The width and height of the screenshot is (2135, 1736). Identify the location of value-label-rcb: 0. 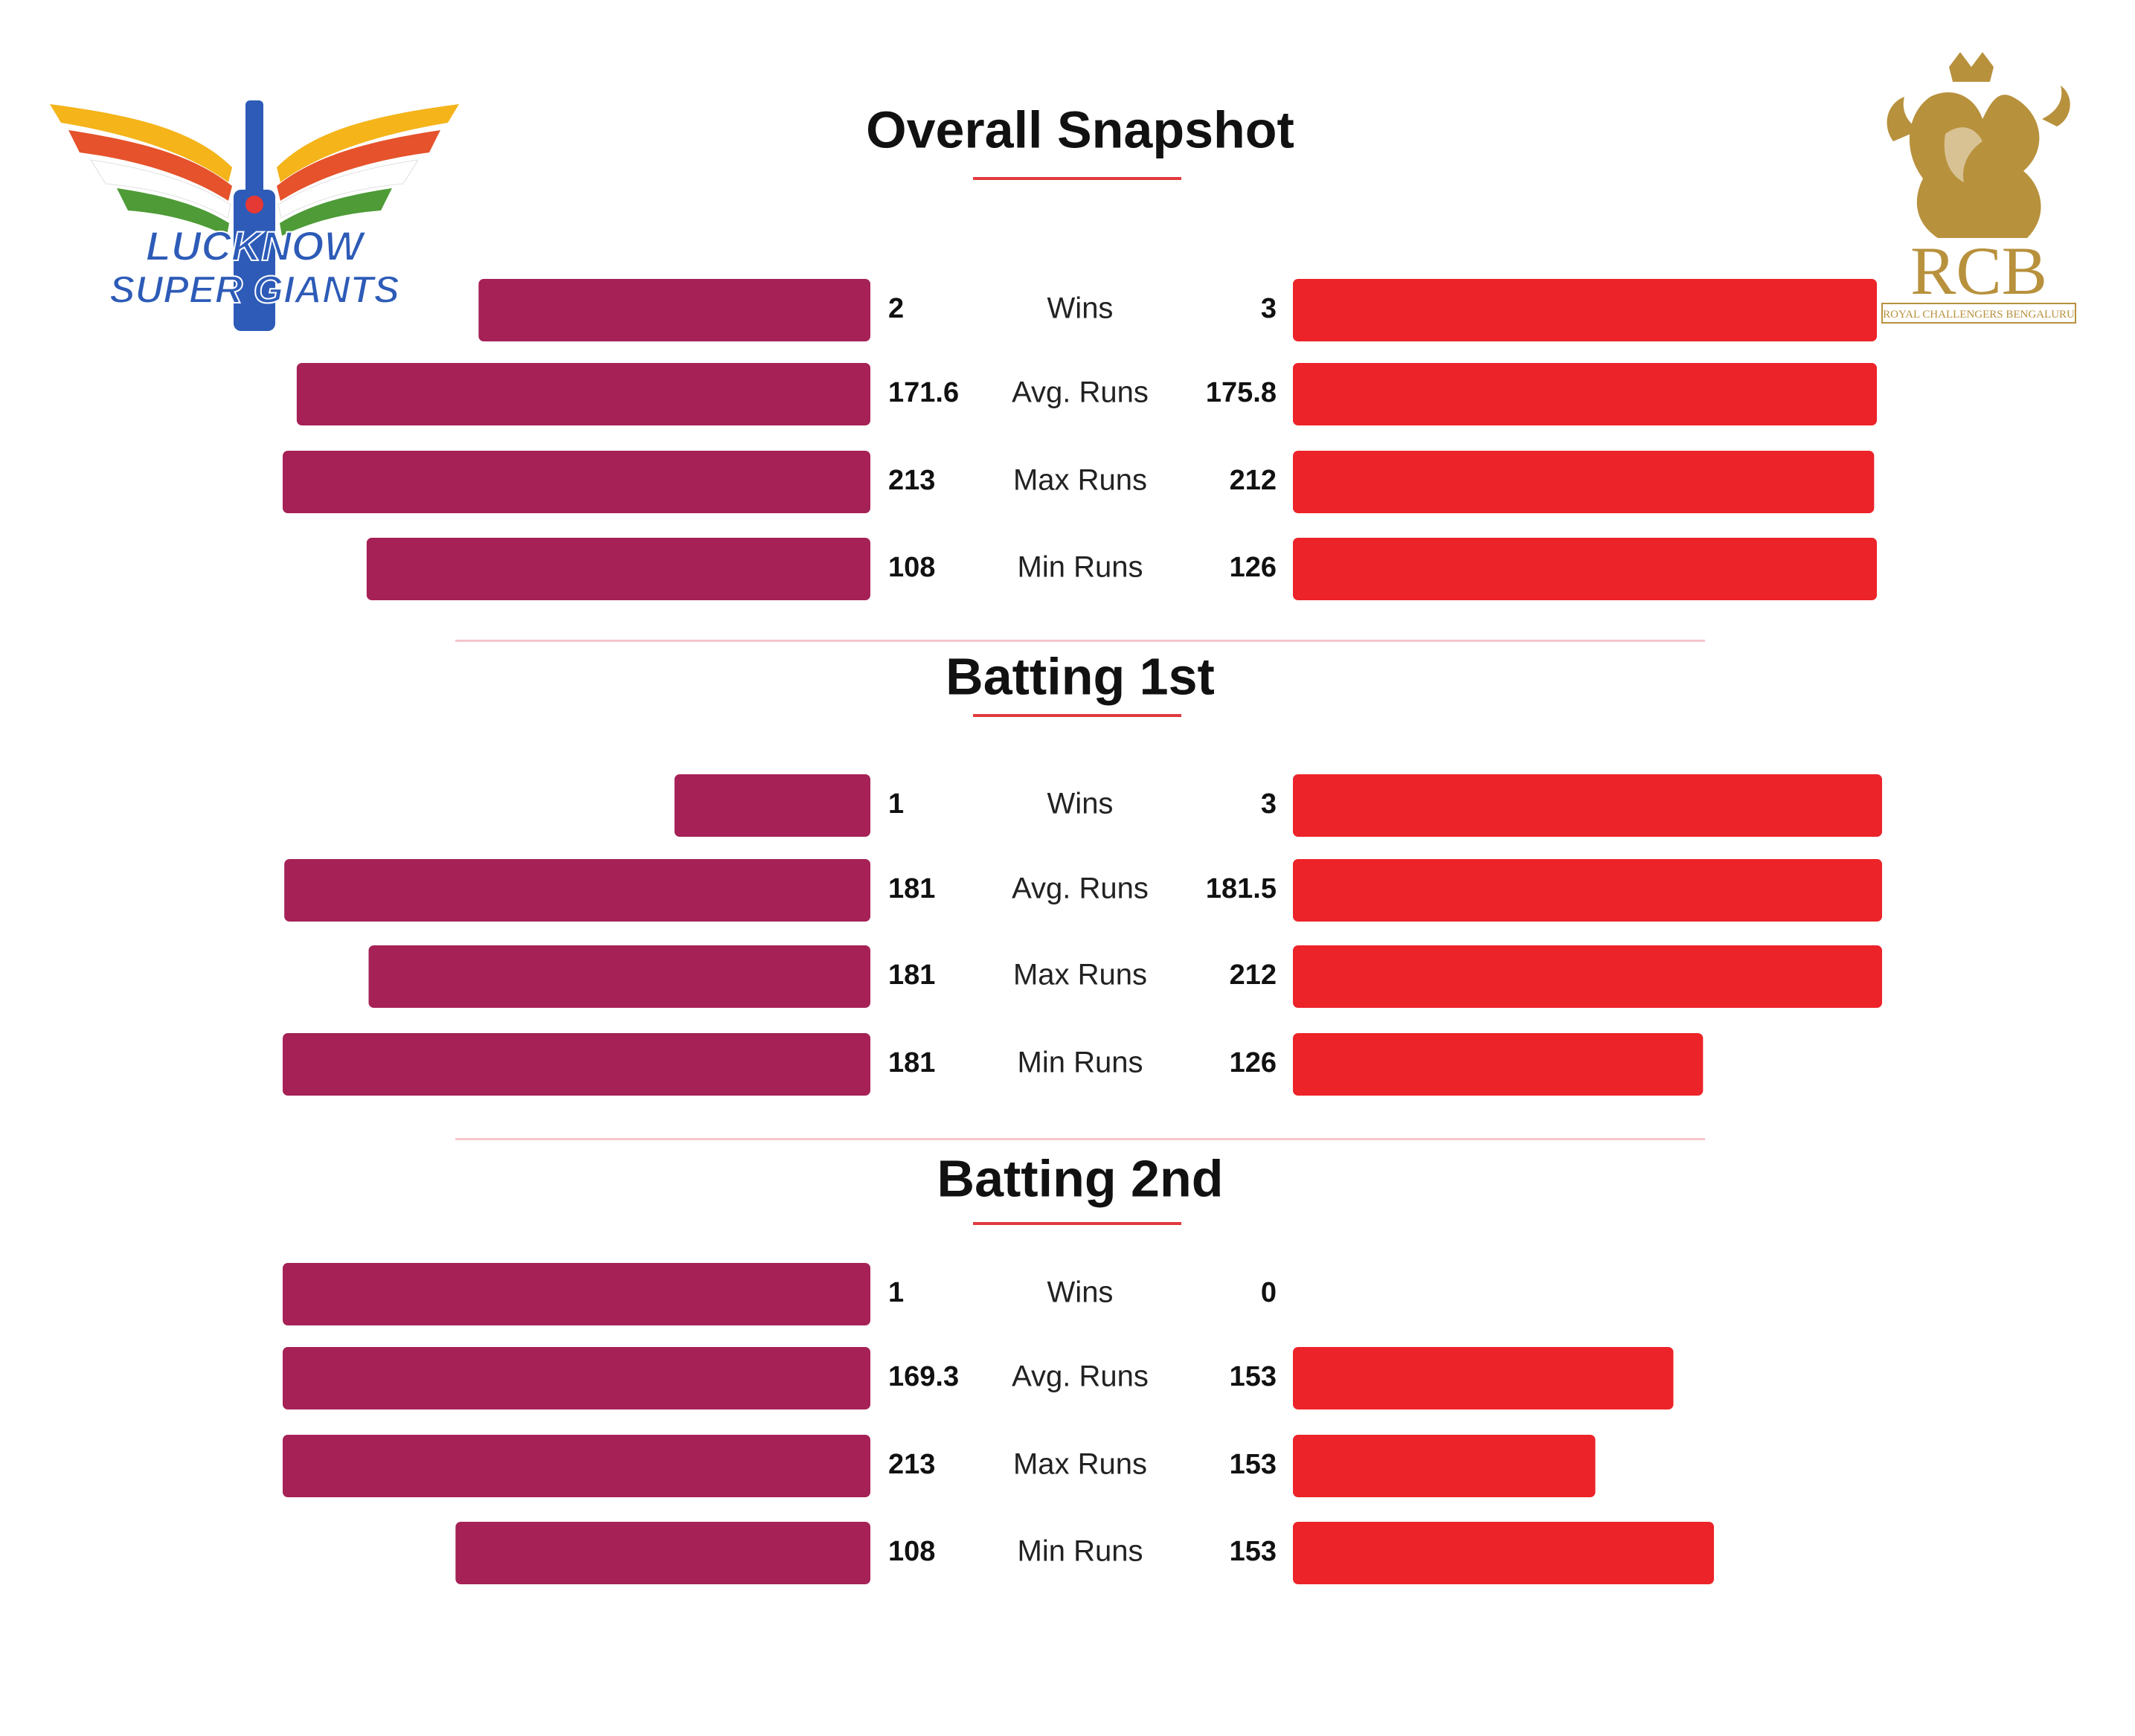
(1269, 1292).